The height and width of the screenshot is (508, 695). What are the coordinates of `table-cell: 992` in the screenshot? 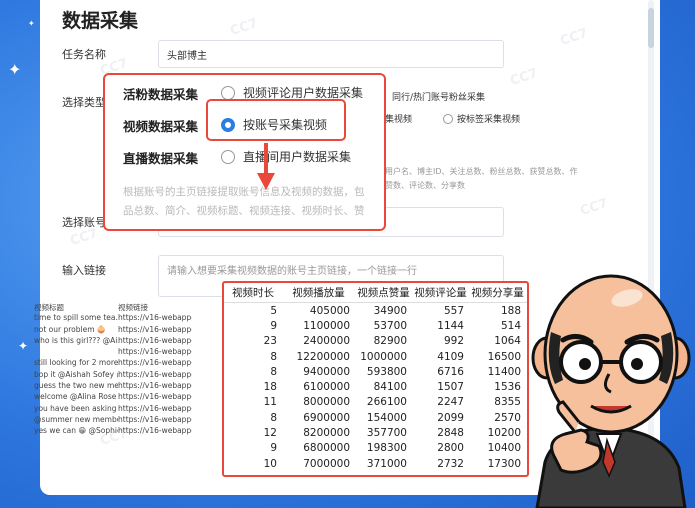 It's located at (453, 341).